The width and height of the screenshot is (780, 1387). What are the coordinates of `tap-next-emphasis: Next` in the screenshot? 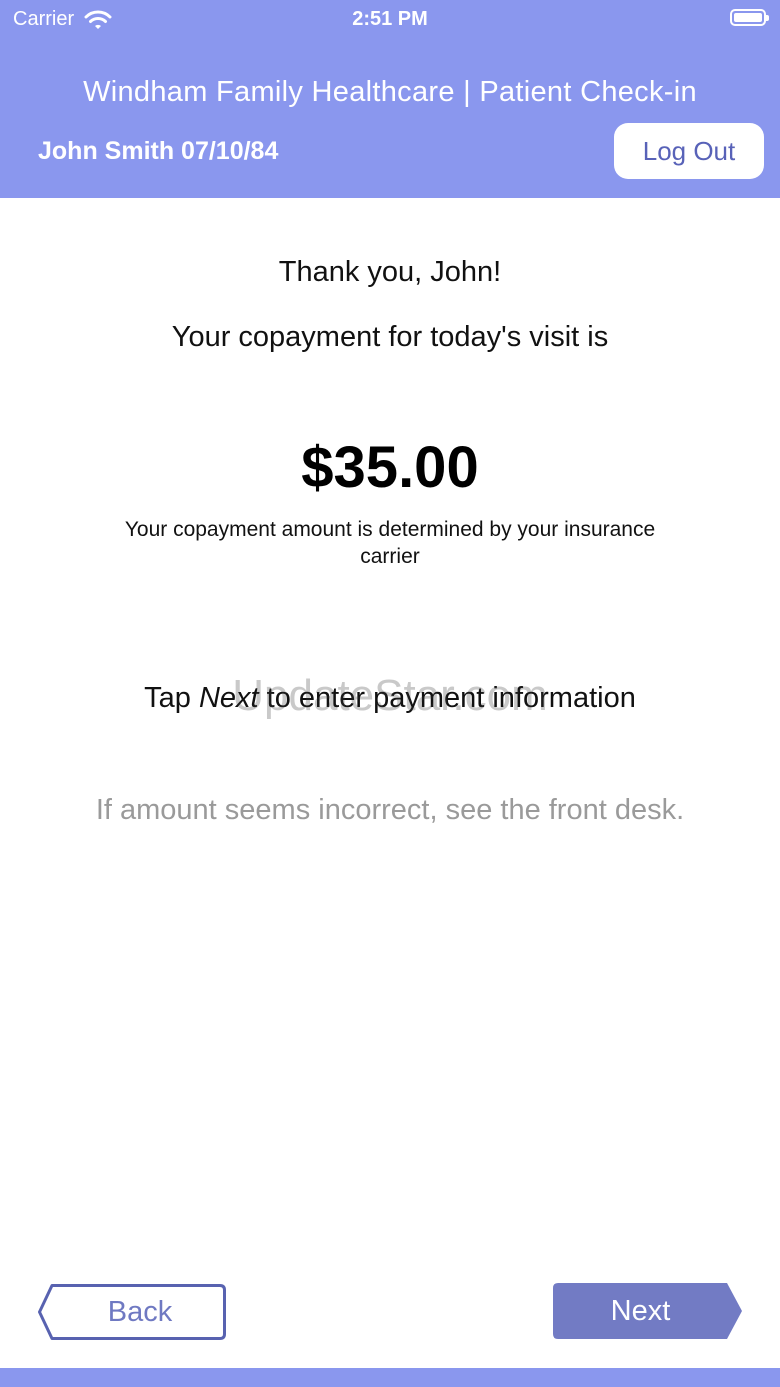 It's located at (228, 698).